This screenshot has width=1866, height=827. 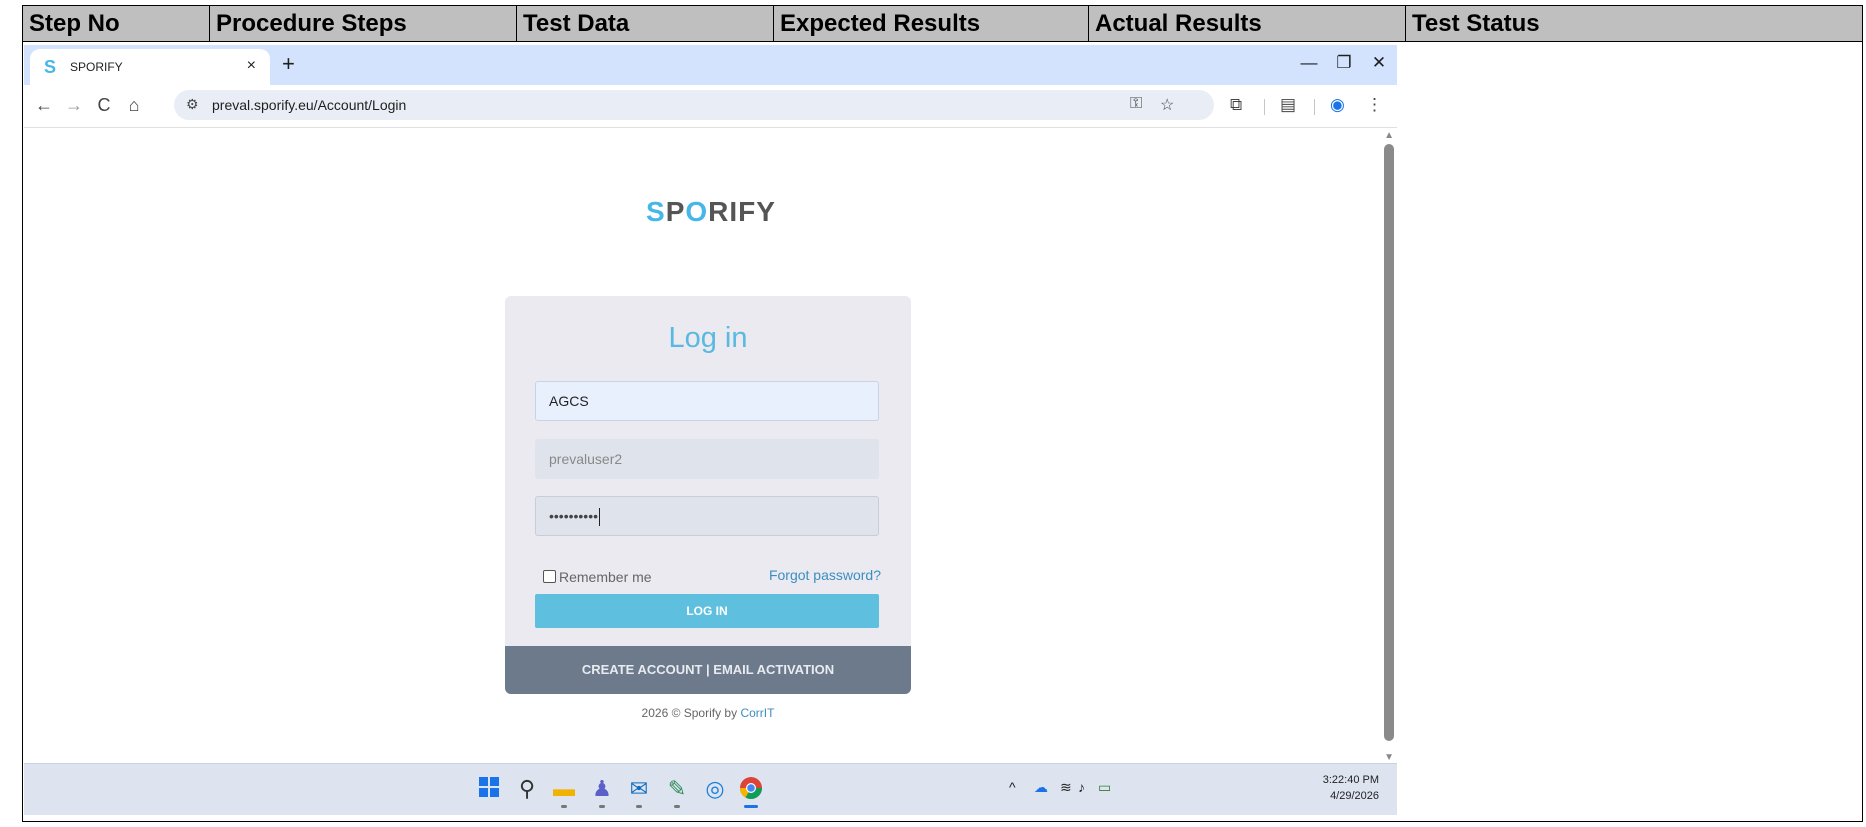 I want to click on file-explorer-icon: ▬, so click(x=564, y=792).